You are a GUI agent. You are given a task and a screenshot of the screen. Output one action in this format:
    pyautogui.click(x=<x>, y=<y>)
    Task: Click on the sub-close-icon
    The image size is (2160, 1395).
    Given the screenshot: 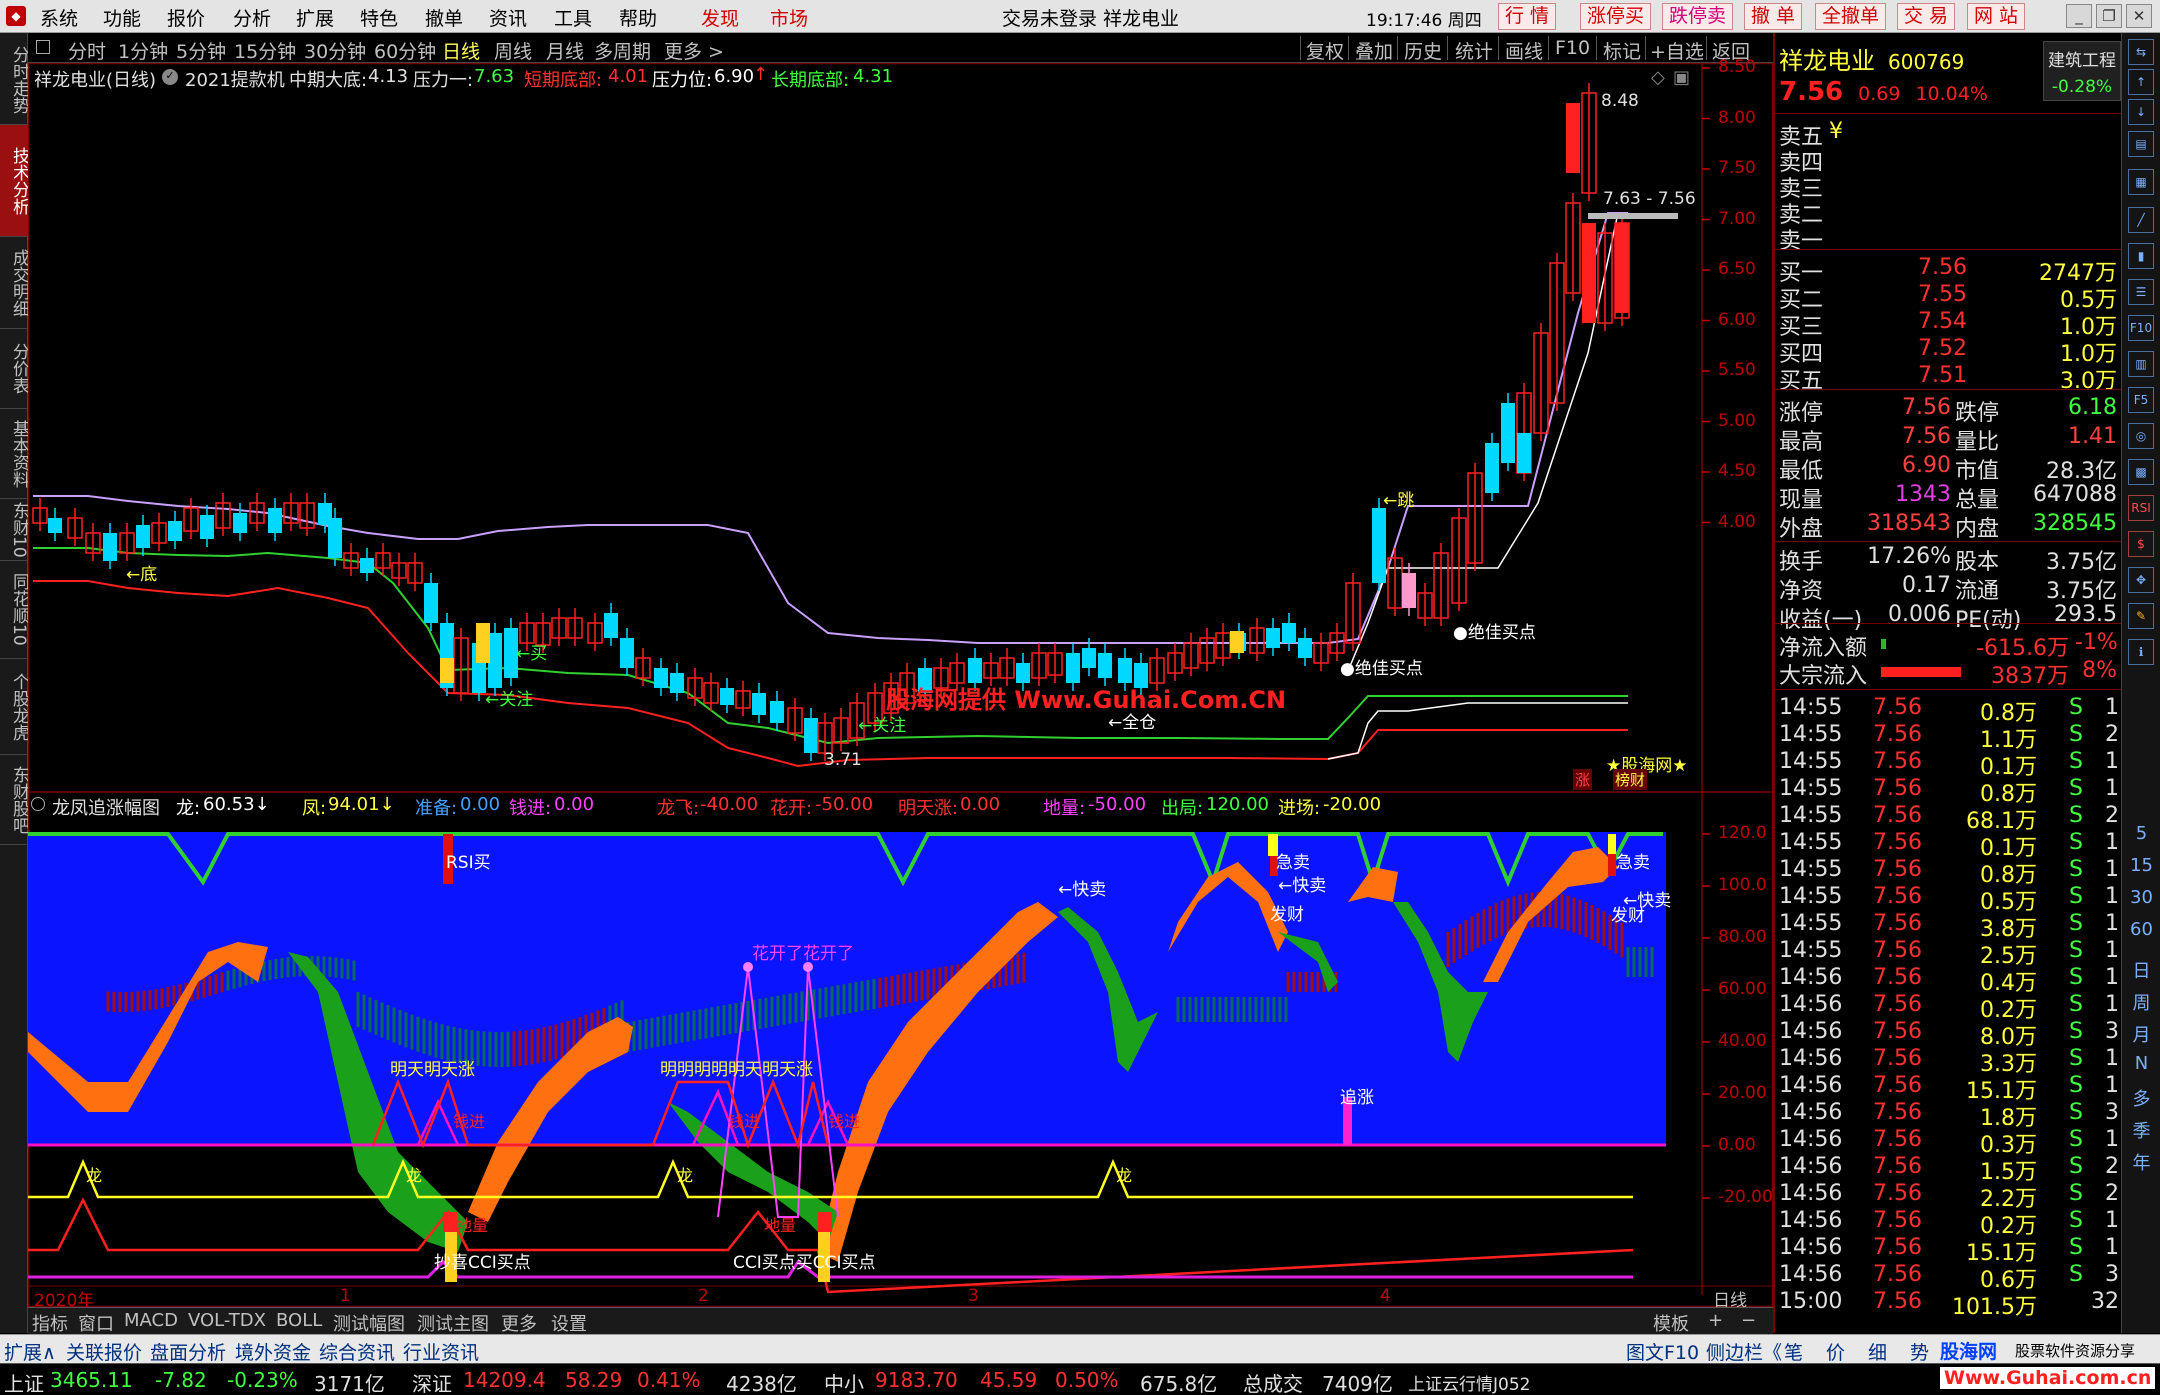 What is the action you would take?
    pyautogui.click(x=38, y=804)
    